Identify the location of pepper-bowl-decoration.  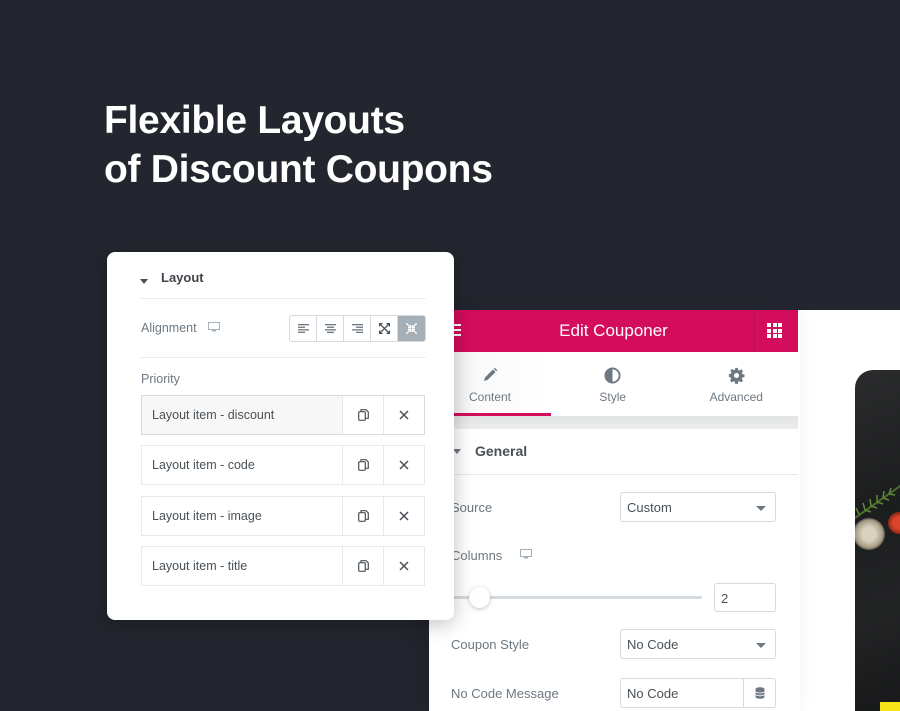
(870, 534).